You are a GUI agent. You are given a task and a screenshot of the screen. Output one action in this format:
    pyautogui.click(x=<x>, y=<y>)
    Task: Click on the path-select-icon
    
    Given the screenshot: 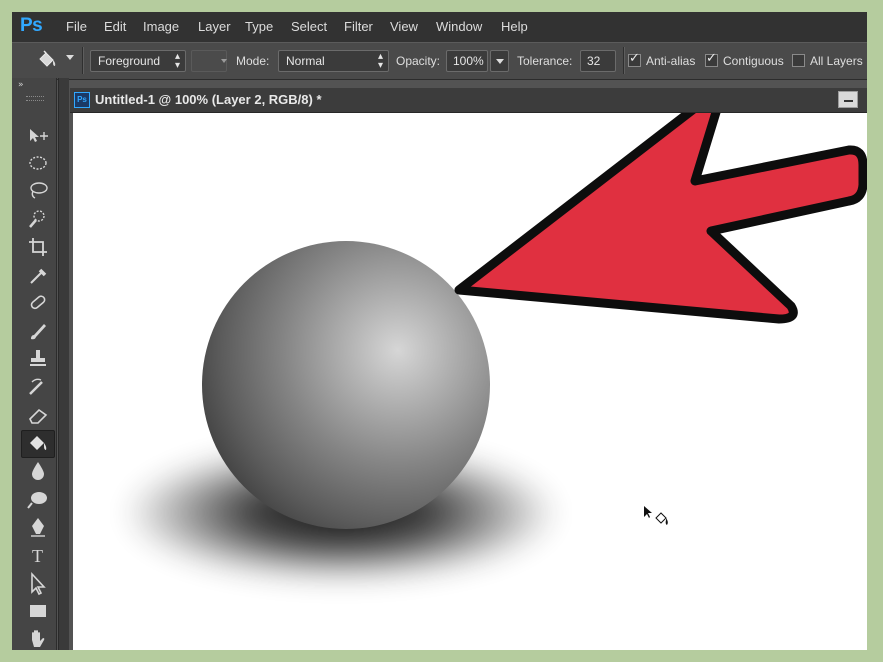 What is the action you would take?
    pyautogui.click(x=38, y=583)
    